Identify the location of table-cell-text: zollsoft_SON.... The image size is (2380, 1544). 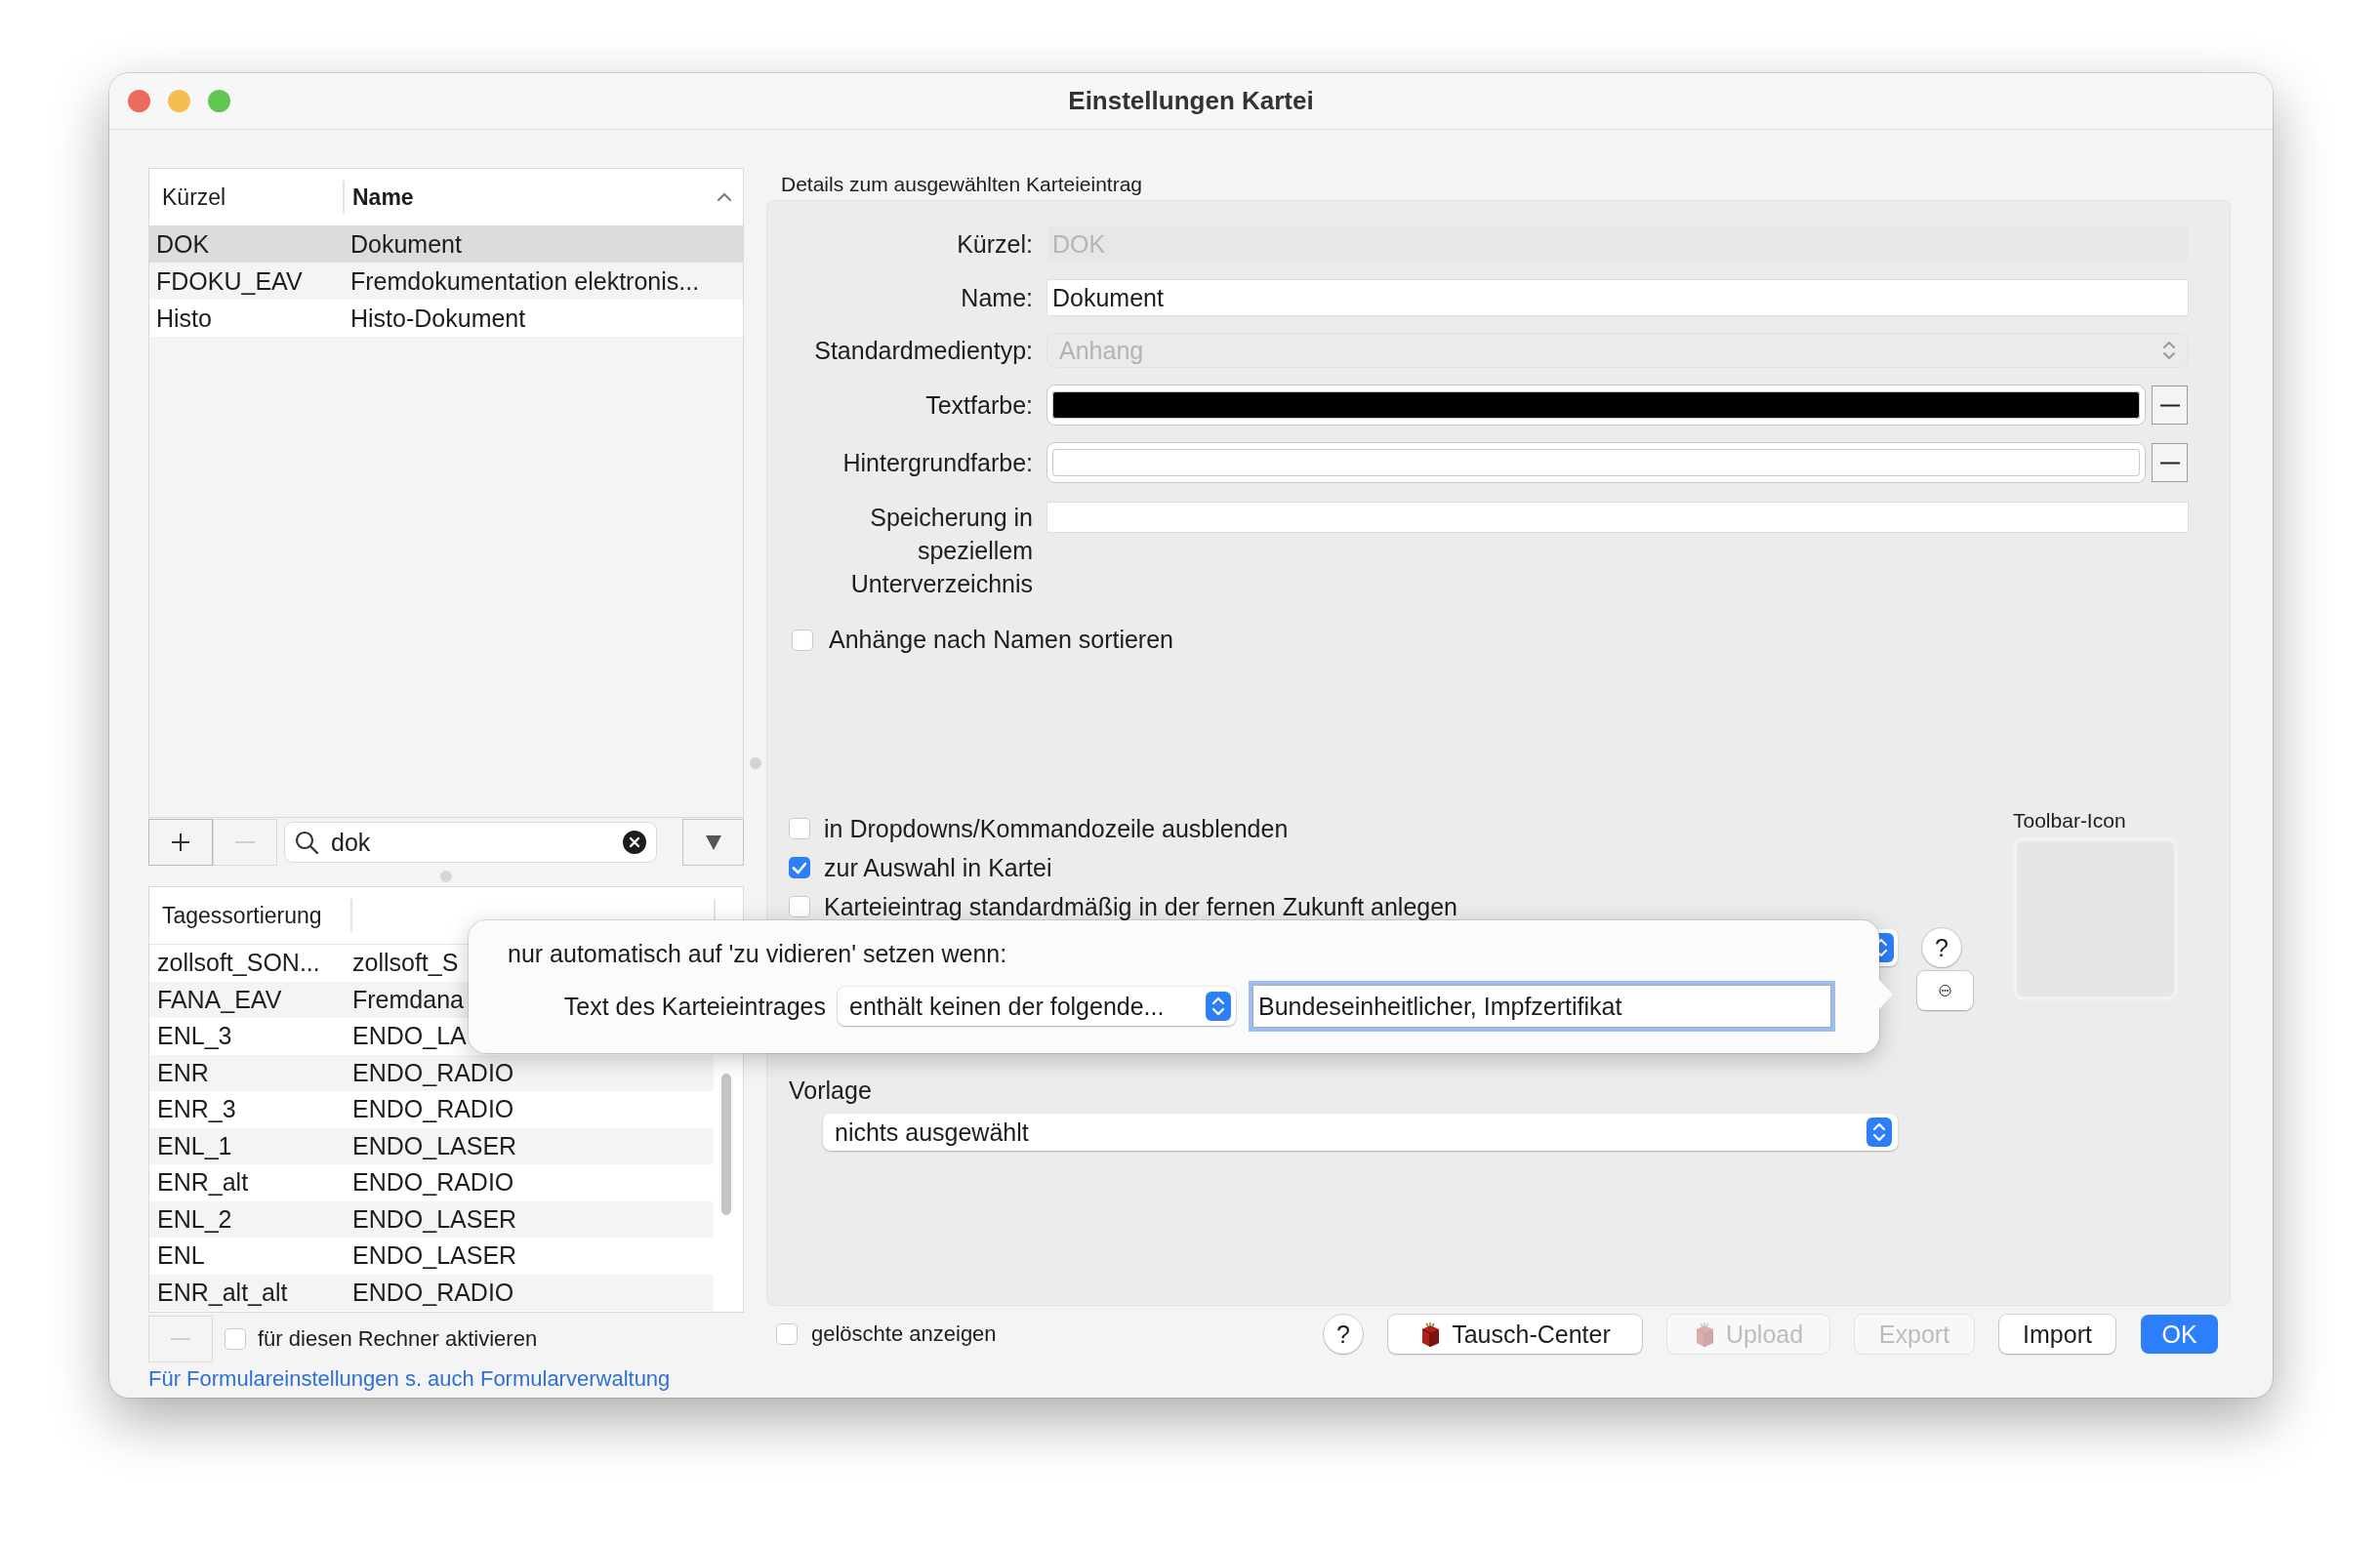
(238, 963).